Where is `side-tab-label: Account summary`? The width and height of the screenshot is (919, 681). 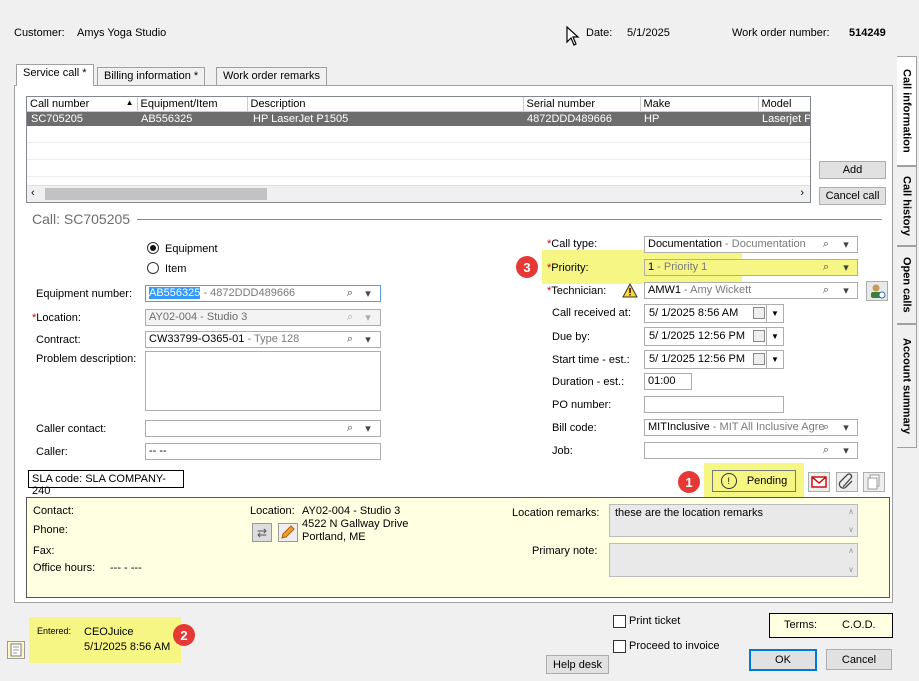 side-tab-label: Account summary is located at coordinates (906, 386).